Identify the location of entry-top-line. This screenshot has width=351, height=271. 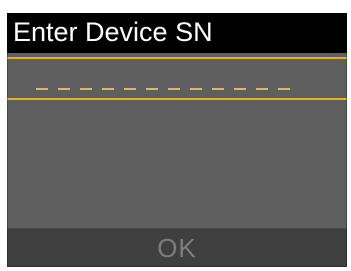
(177, 58).